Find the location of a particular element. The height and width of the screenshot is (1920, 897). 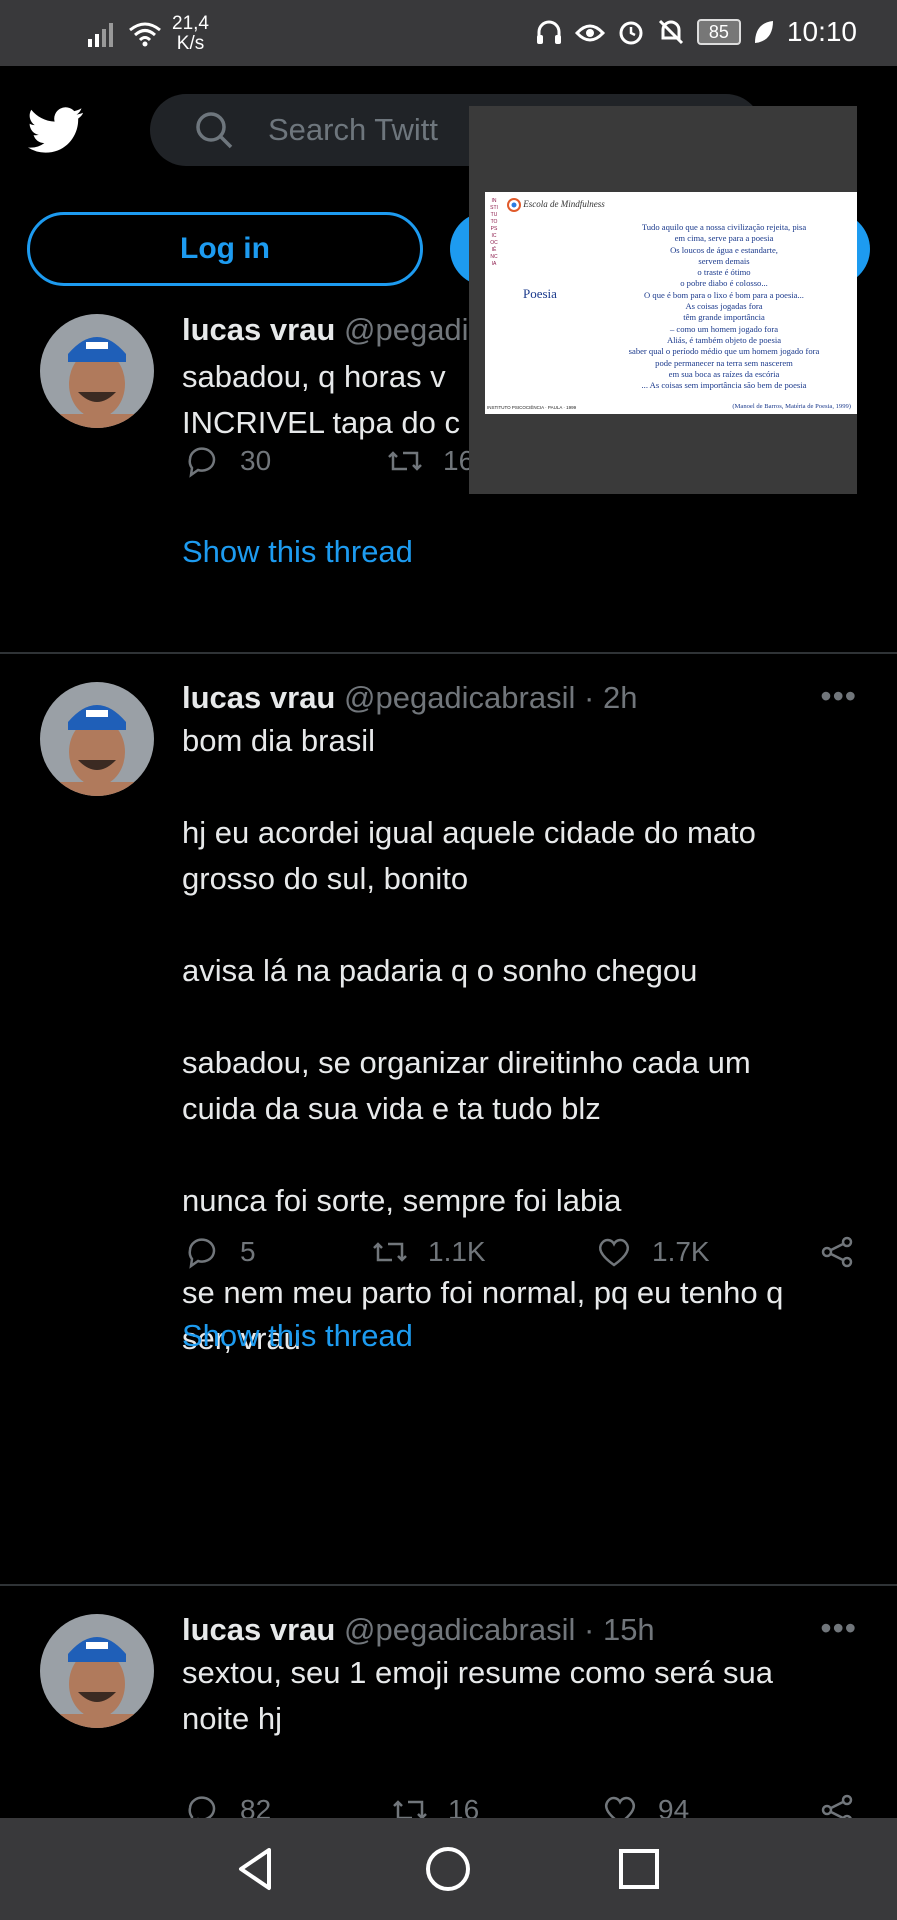

clock: 10:10 is located at coordinates (821, 31).